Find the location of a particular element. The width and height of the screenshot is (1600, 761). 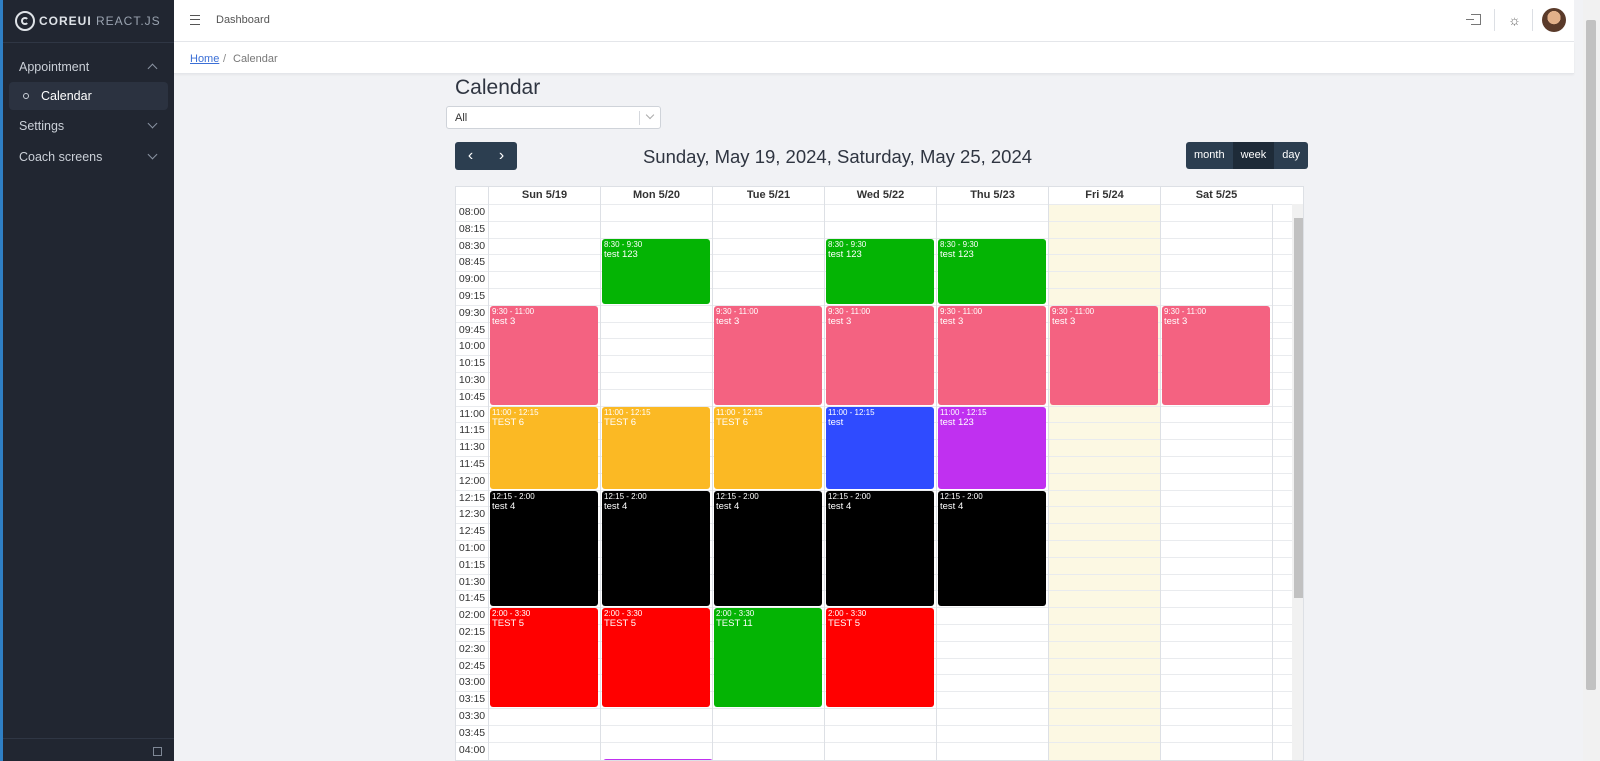

sidebar-item-settings: Settings is located at coordinates (88, 125).